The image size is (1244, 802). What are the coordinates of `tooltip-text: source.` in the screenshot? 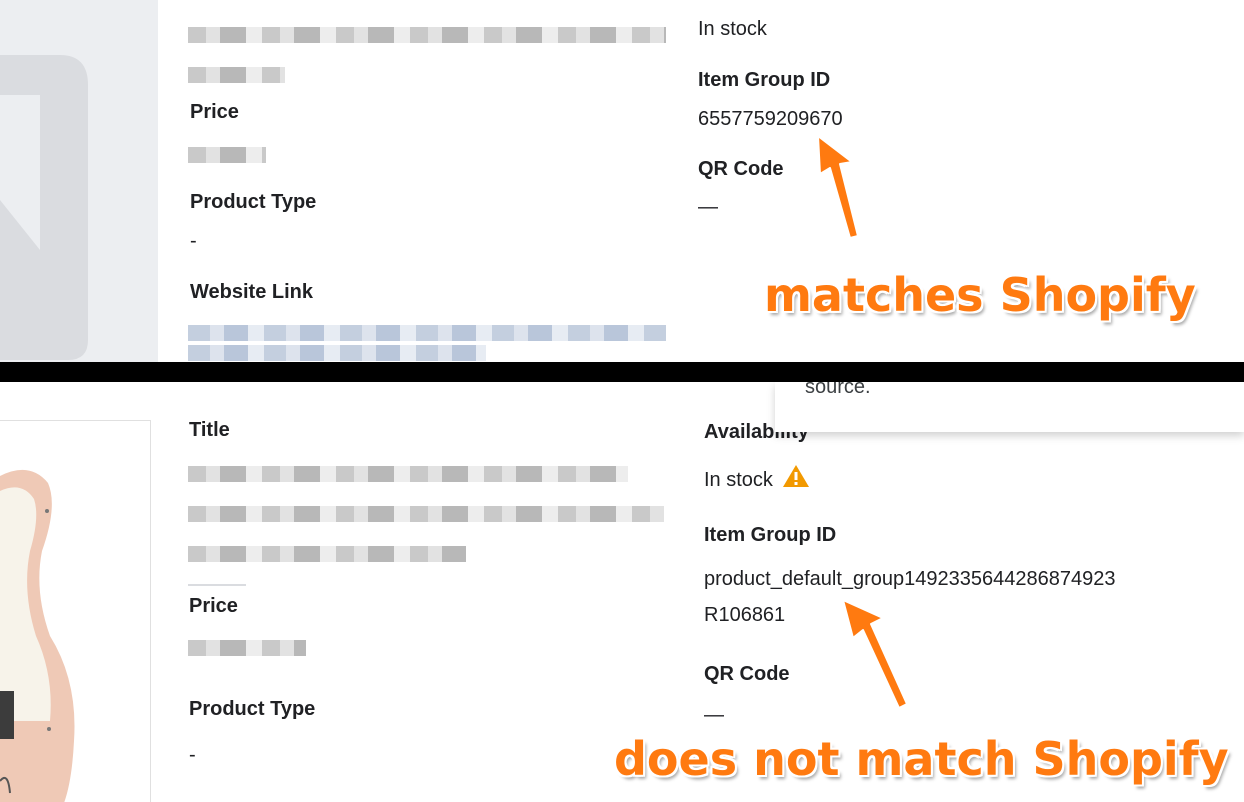 It's located at (838, 387).